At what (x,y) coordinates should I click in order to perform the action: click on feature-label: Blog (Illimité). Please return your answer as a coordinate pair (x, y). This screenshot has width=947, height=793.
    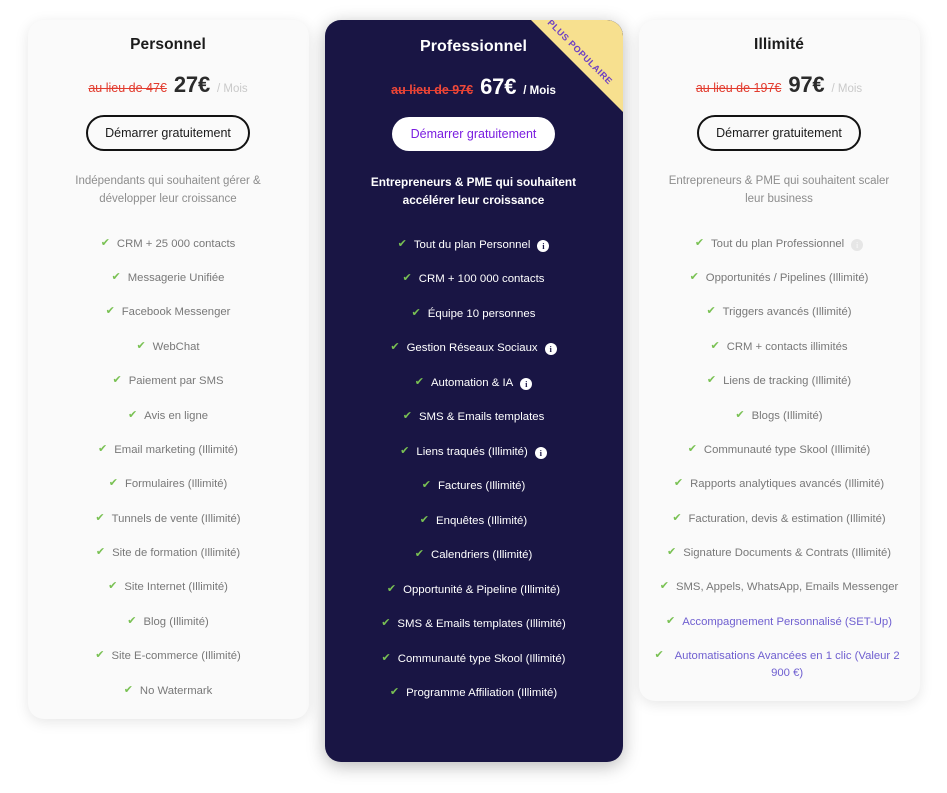
    Looking at the image, I should click on (176, 621).